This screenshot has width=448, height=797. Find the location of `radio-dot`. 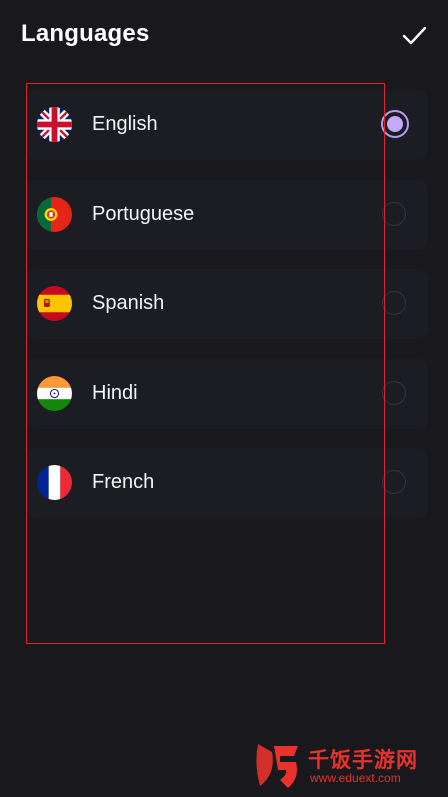

radio-dot is located at coordinates (395, 124).